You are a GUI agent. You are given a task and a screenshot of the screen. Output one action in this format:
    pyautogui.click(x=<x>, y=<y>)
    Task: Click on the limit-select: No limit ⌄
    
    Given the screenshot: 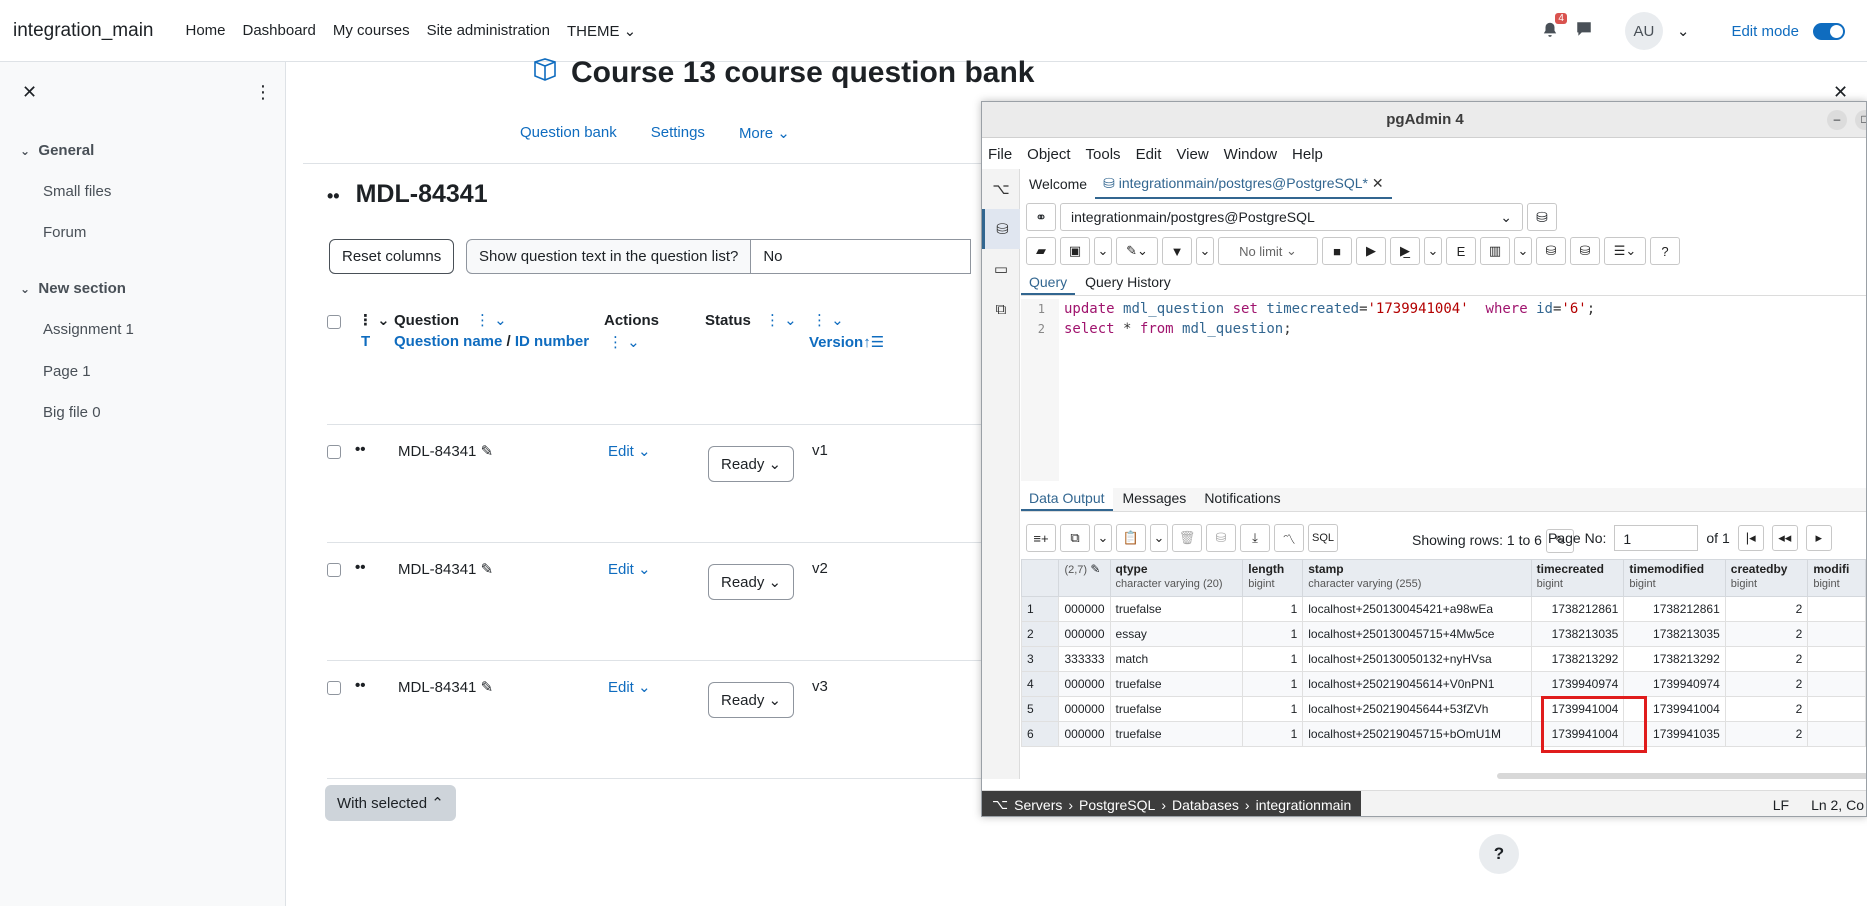 What is the action you would take?
    pyautogui.click(x=1268, y=251)
    